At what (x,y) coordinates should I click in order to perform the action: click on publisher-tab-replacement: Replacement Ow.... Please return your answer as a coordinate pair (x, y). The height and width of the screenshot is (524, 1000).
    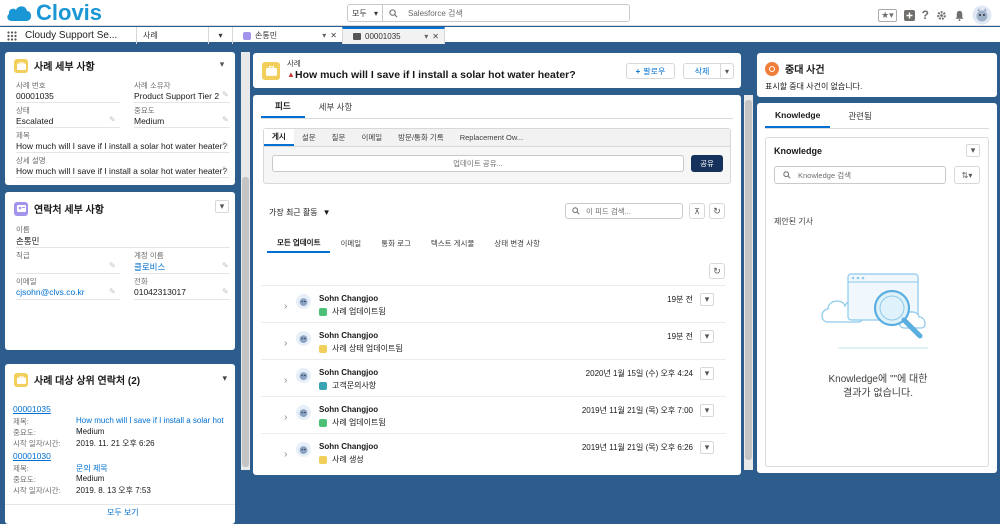
    Looking at the image, I should click on (491, 137).